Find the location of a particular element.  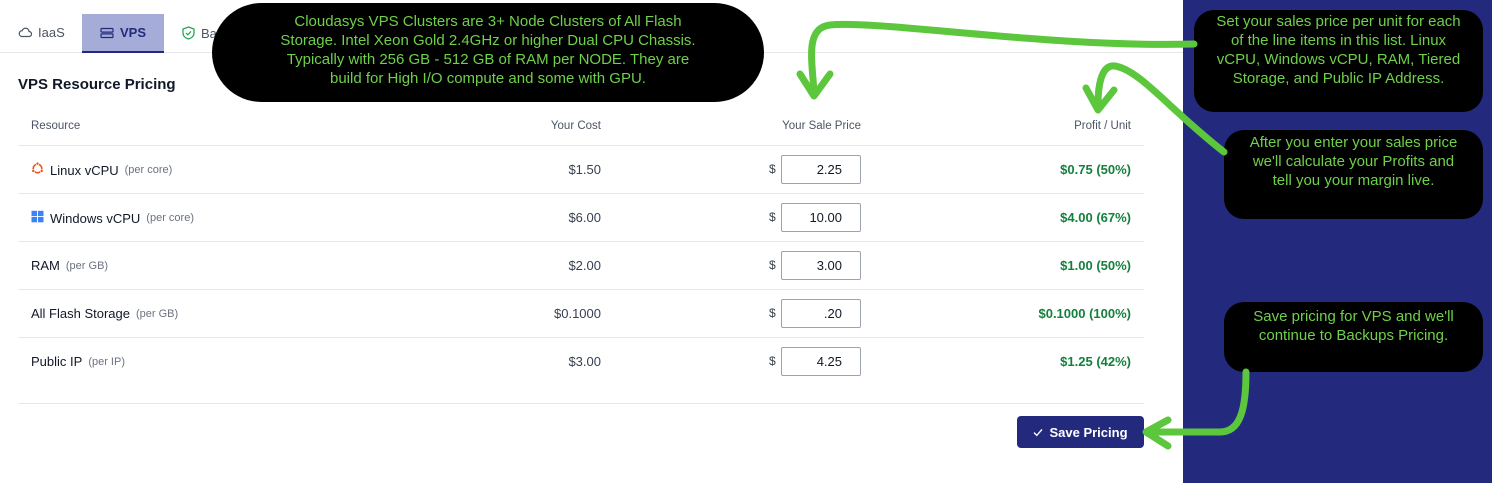

table-row: RAM (per GB) $2.00 $ $1.00 (50%) is located at coordinates (581, 266).